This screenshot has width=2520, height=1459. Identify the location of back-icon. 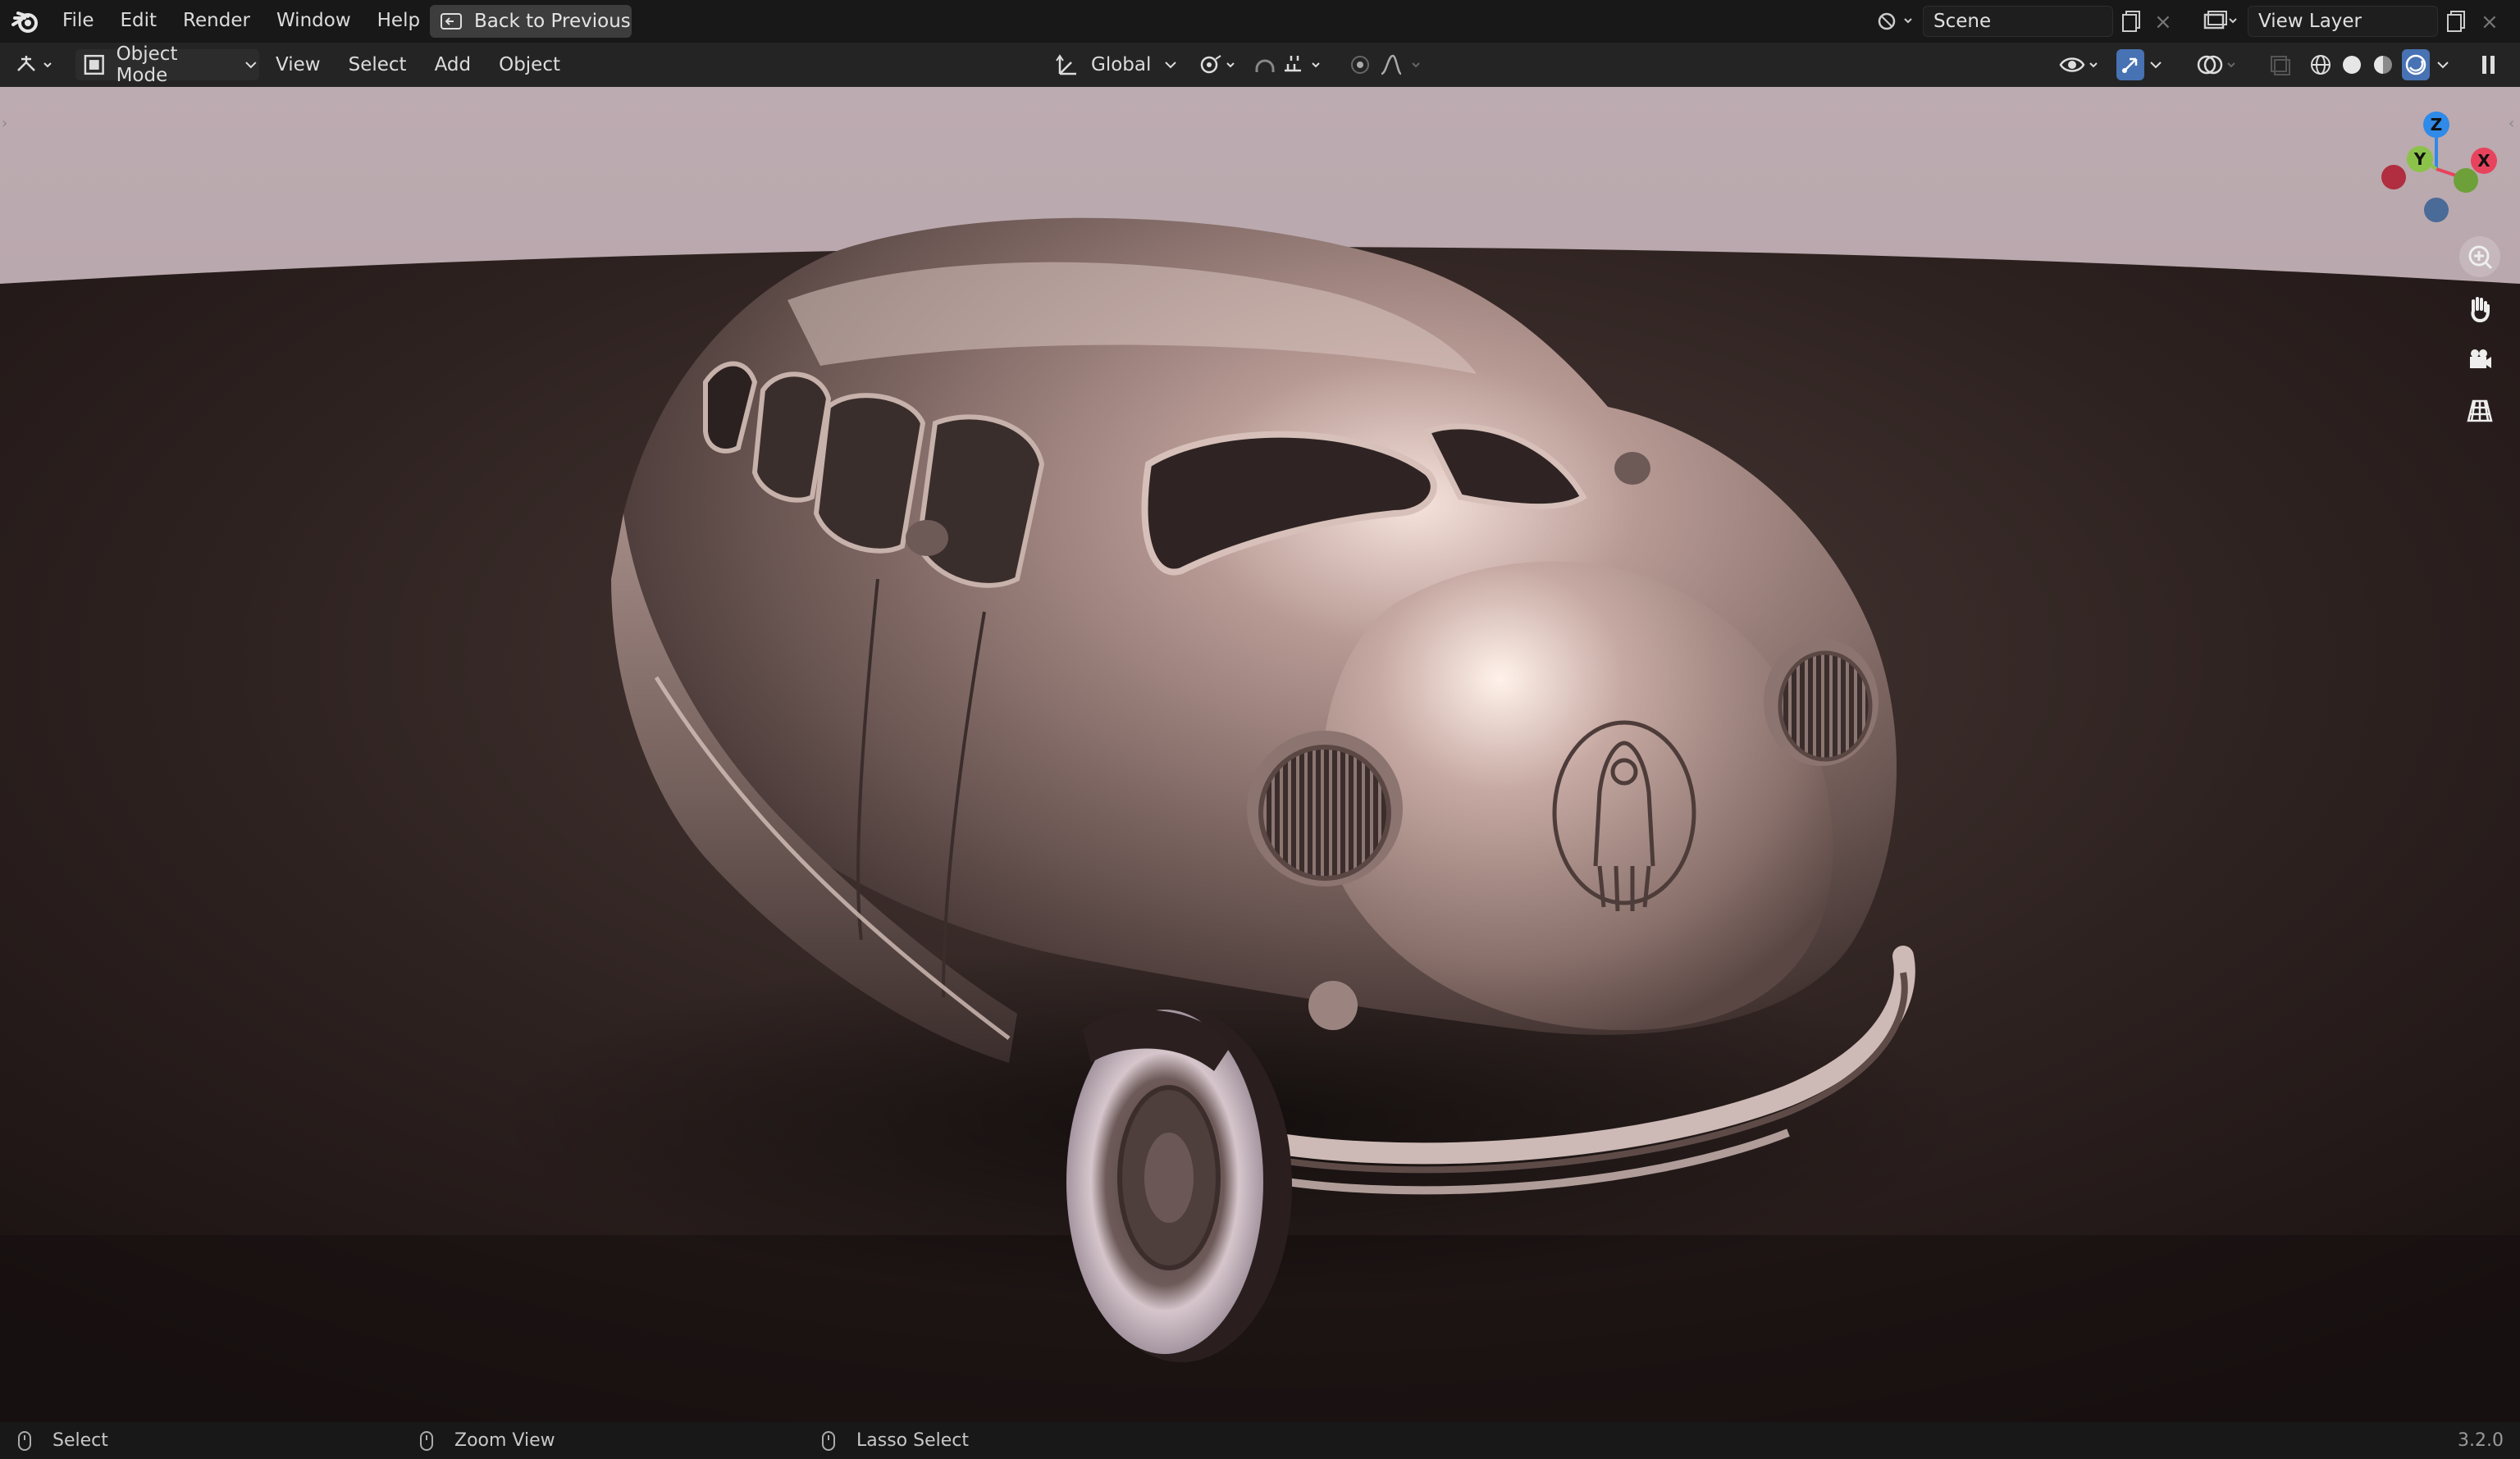
(452, 21).